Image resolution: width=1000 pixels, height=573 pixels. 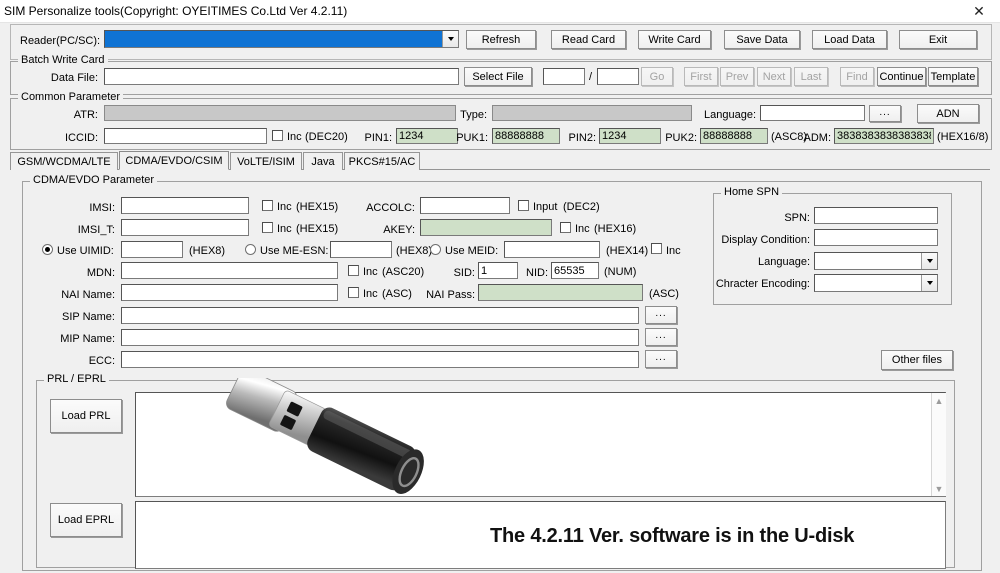 What do you see at coordinates (281, 76) in the screenshot?
I see `data-file-input` at bounding box center [281, 76].